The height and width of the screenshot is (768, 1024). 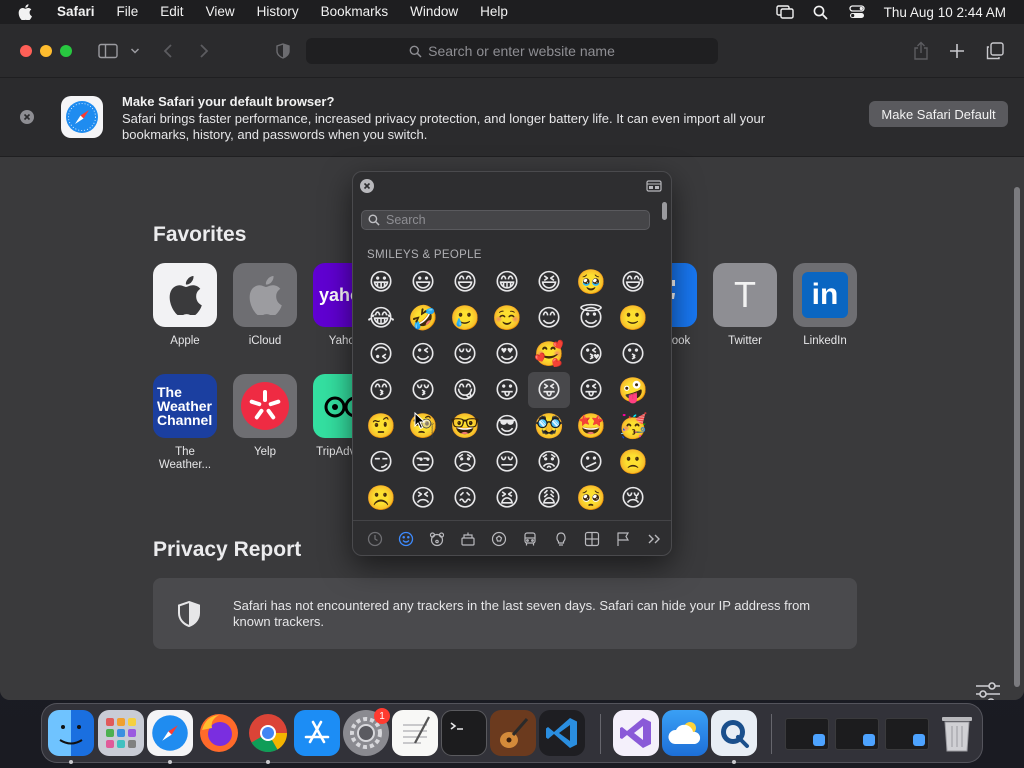 I want to click on emoji-cell: 😛, so click(x=507, y=390).